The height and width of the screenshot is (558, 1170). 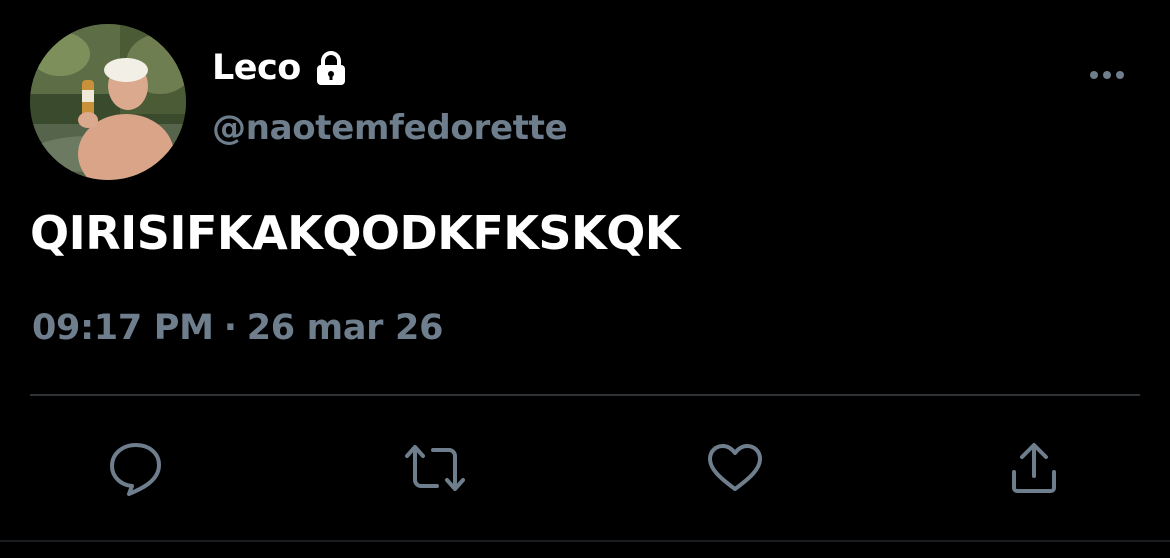 I want to click on tweet-date: 26 mar 26, so click(x=345, y=328).